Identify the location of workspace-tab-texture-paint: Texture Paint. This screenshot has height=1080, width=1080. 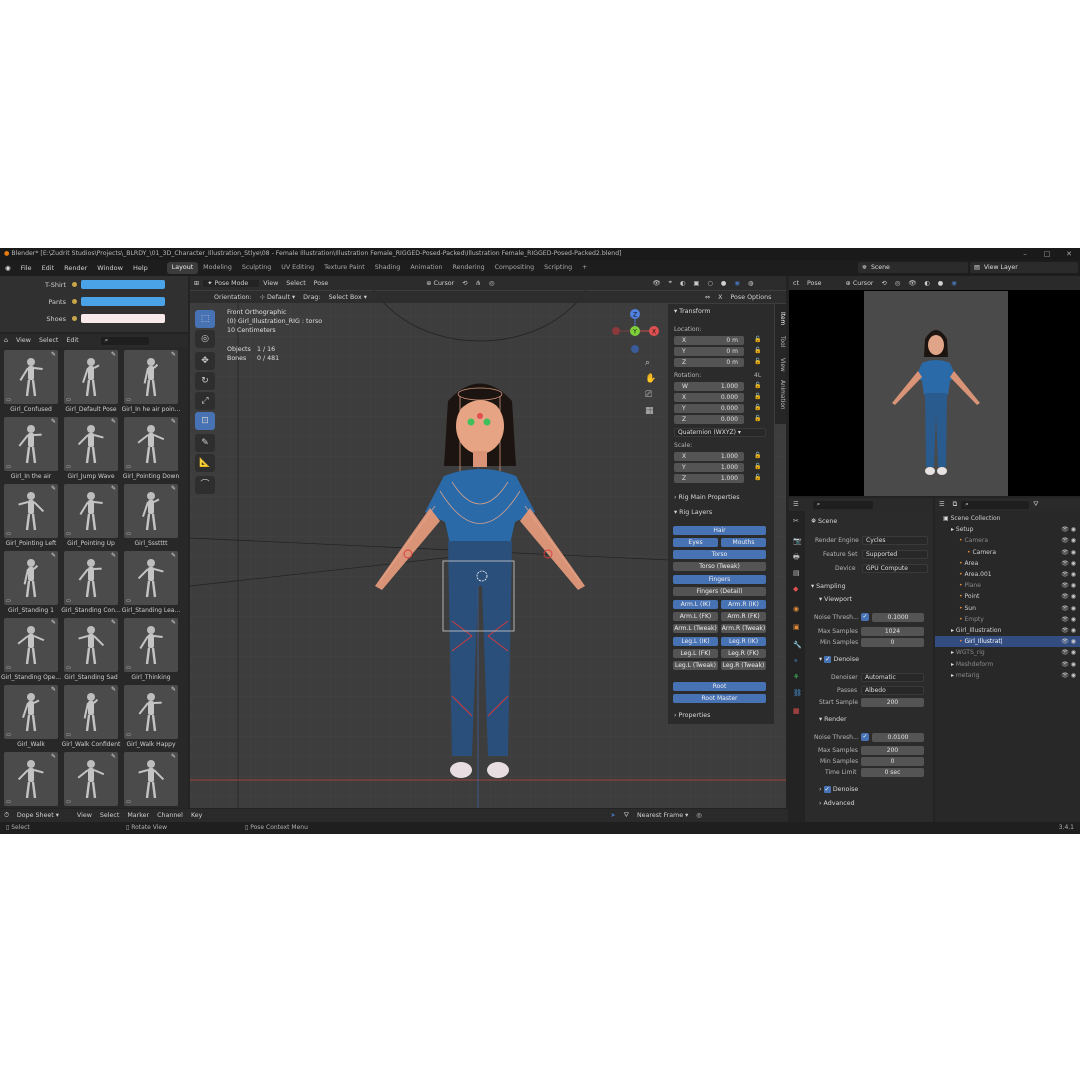
(344, 268).